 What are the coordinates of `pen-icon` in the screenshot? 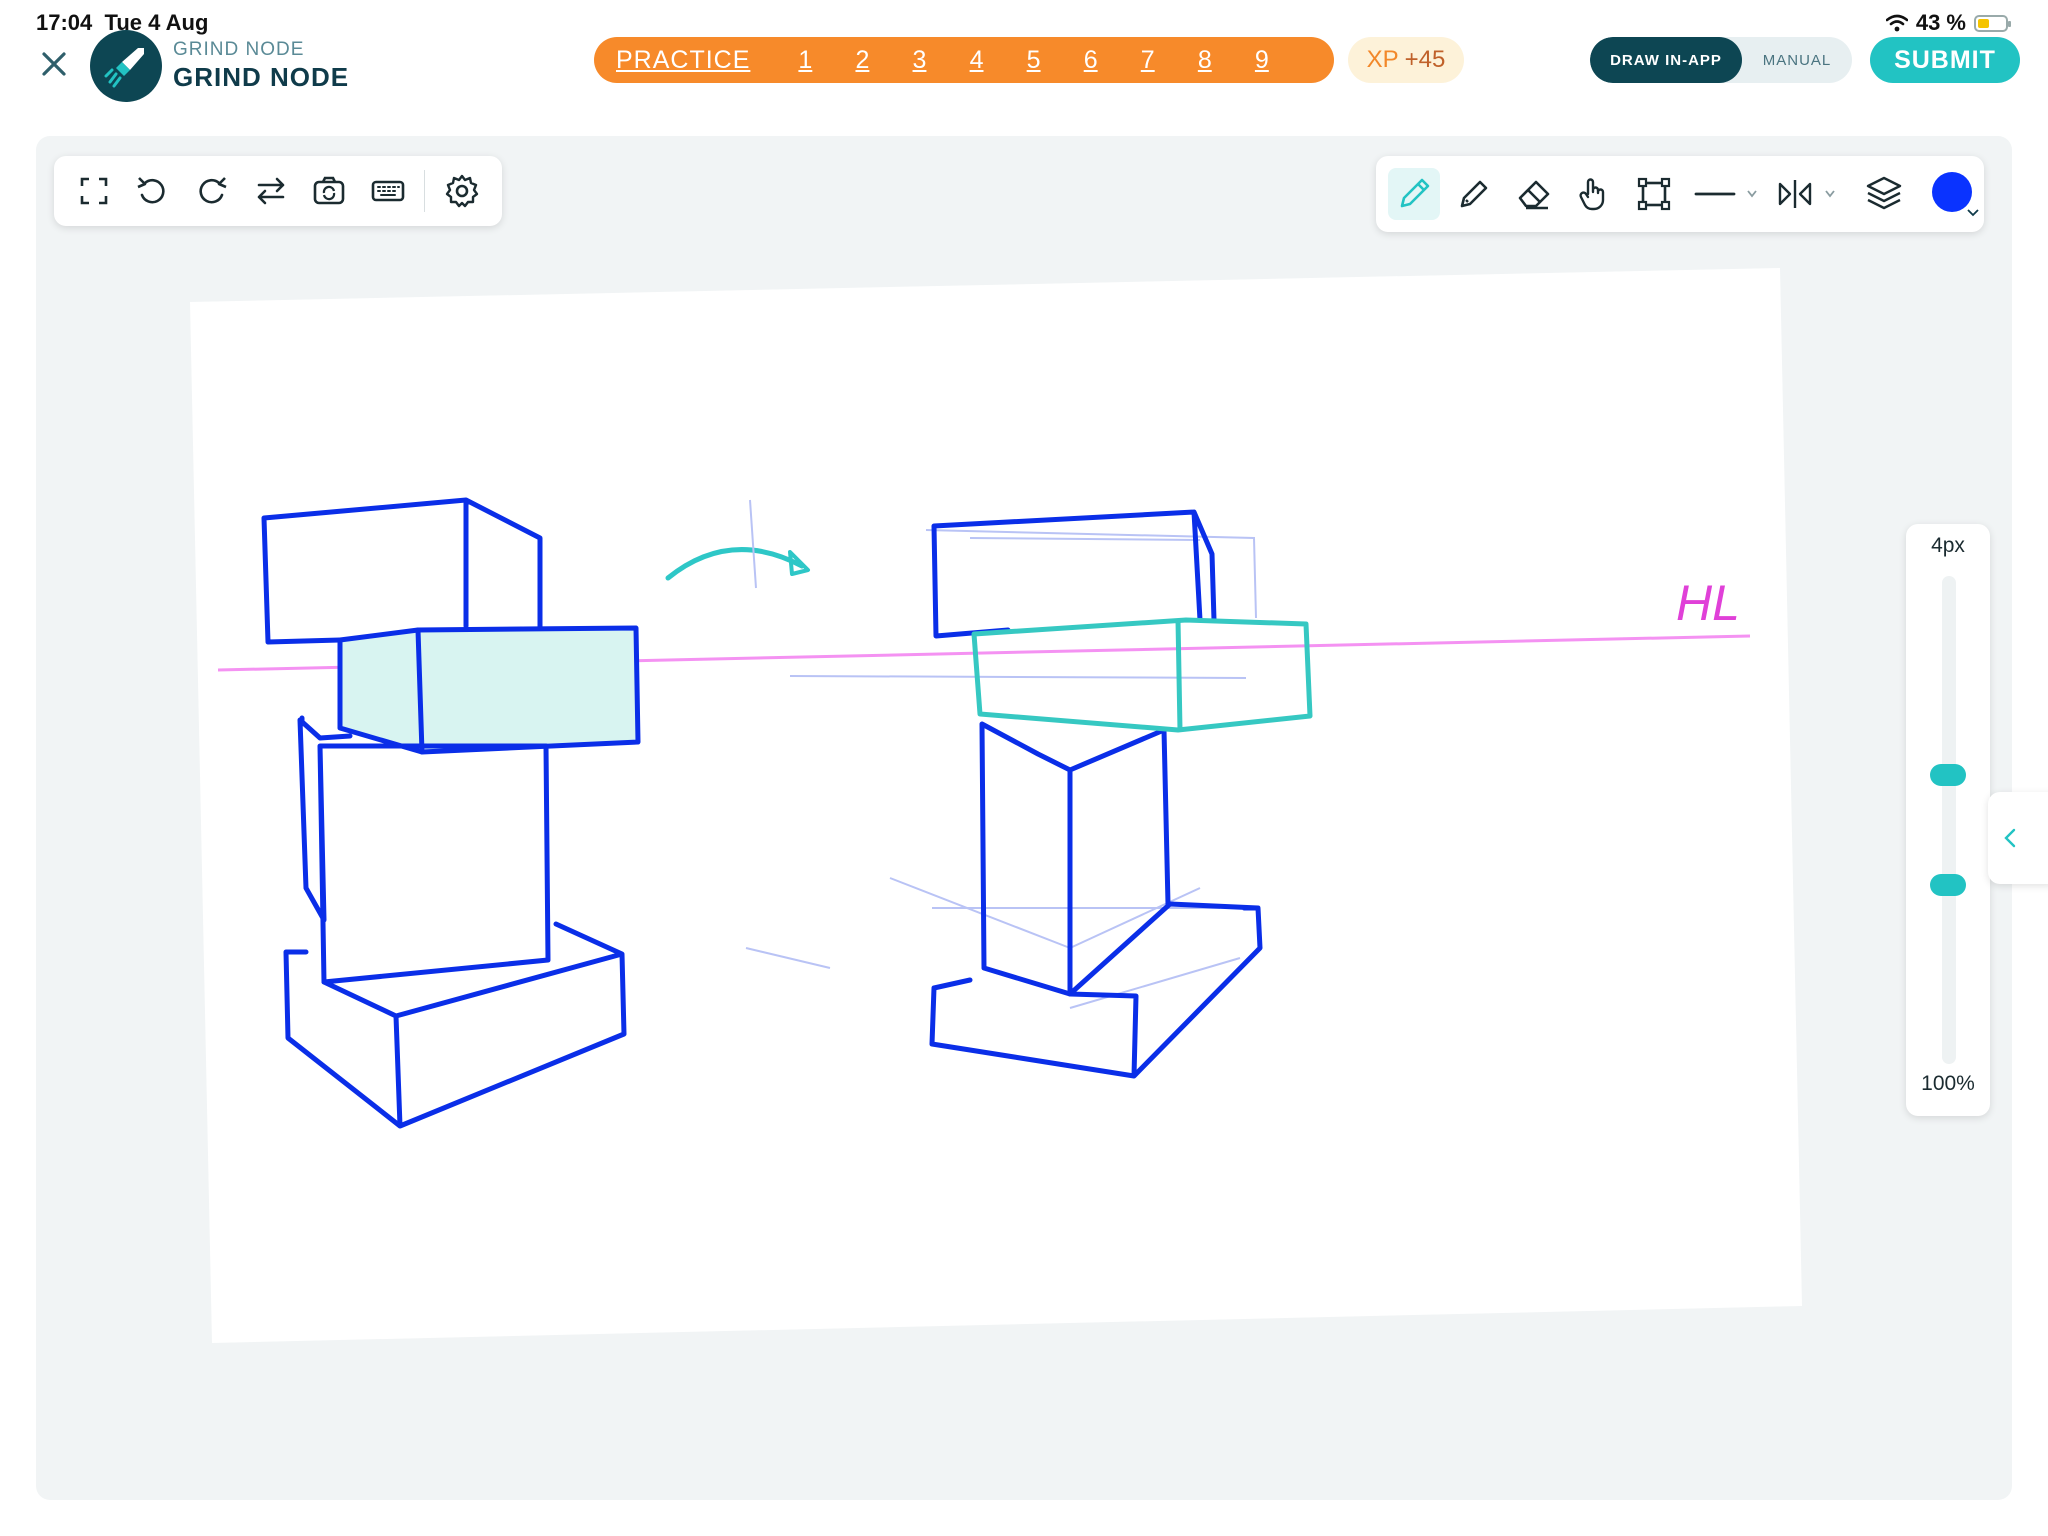 It's located at (1474, 194).